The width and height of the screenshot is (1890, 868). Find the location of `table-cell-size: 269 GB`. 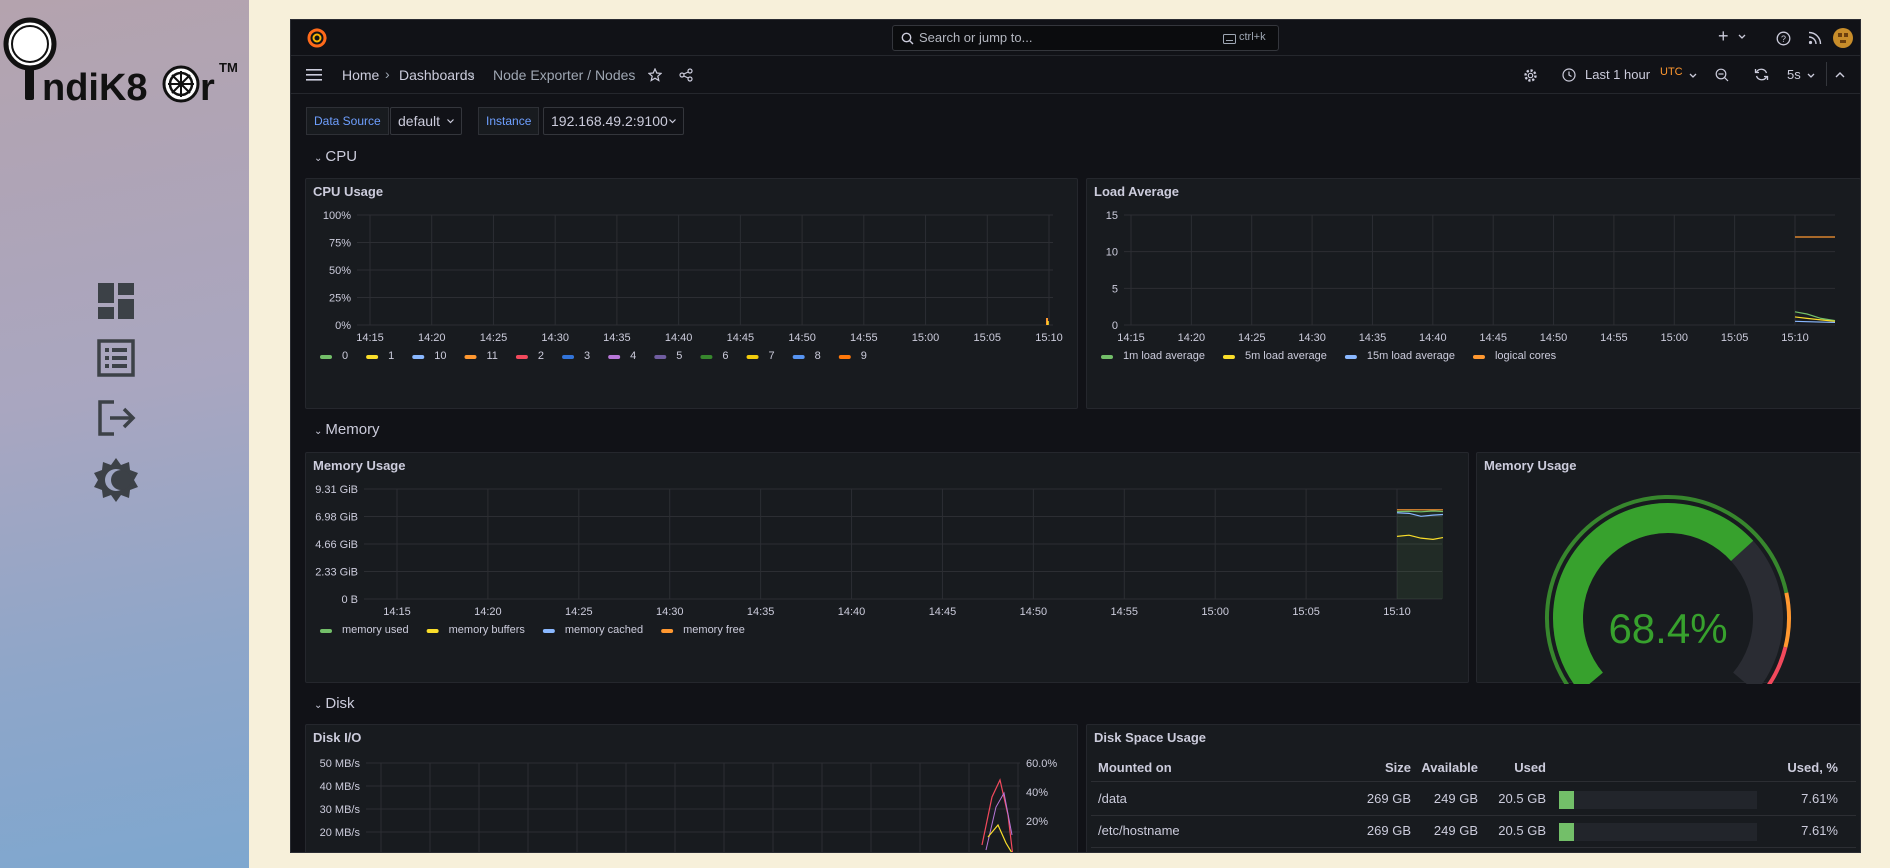

table-cell-size: 269 GB is located at coordinates (1388, 798).